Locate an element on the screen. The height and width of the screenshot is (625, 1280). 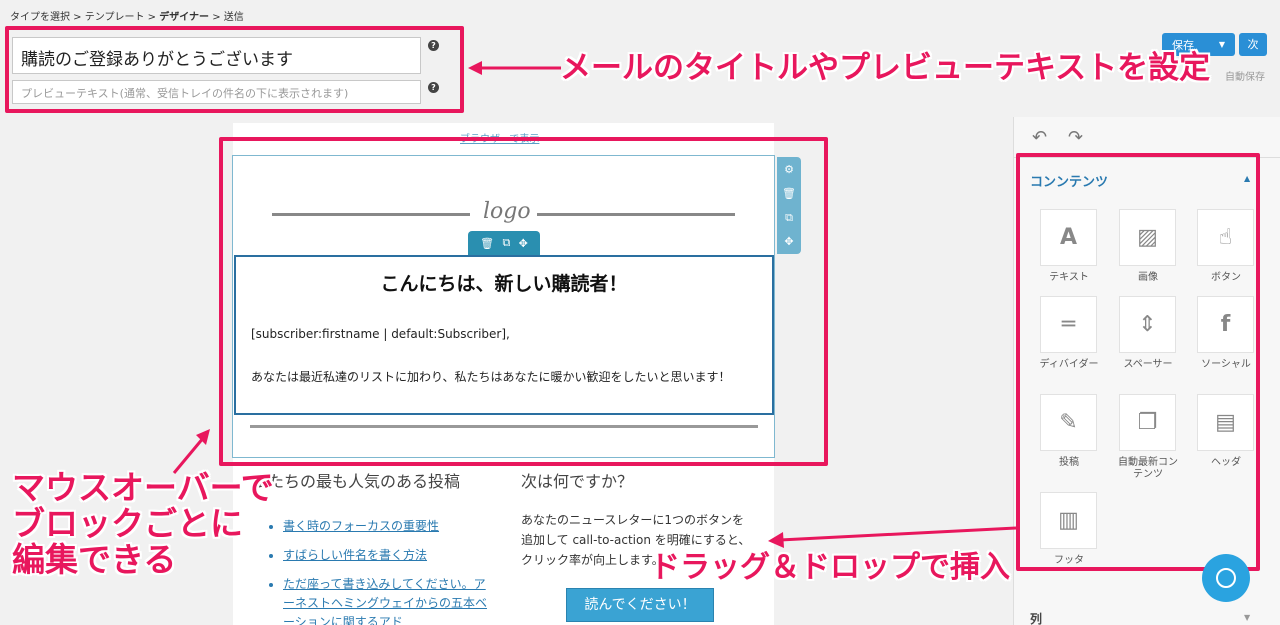
title-highlight-box is located at coordinates (234, 69).